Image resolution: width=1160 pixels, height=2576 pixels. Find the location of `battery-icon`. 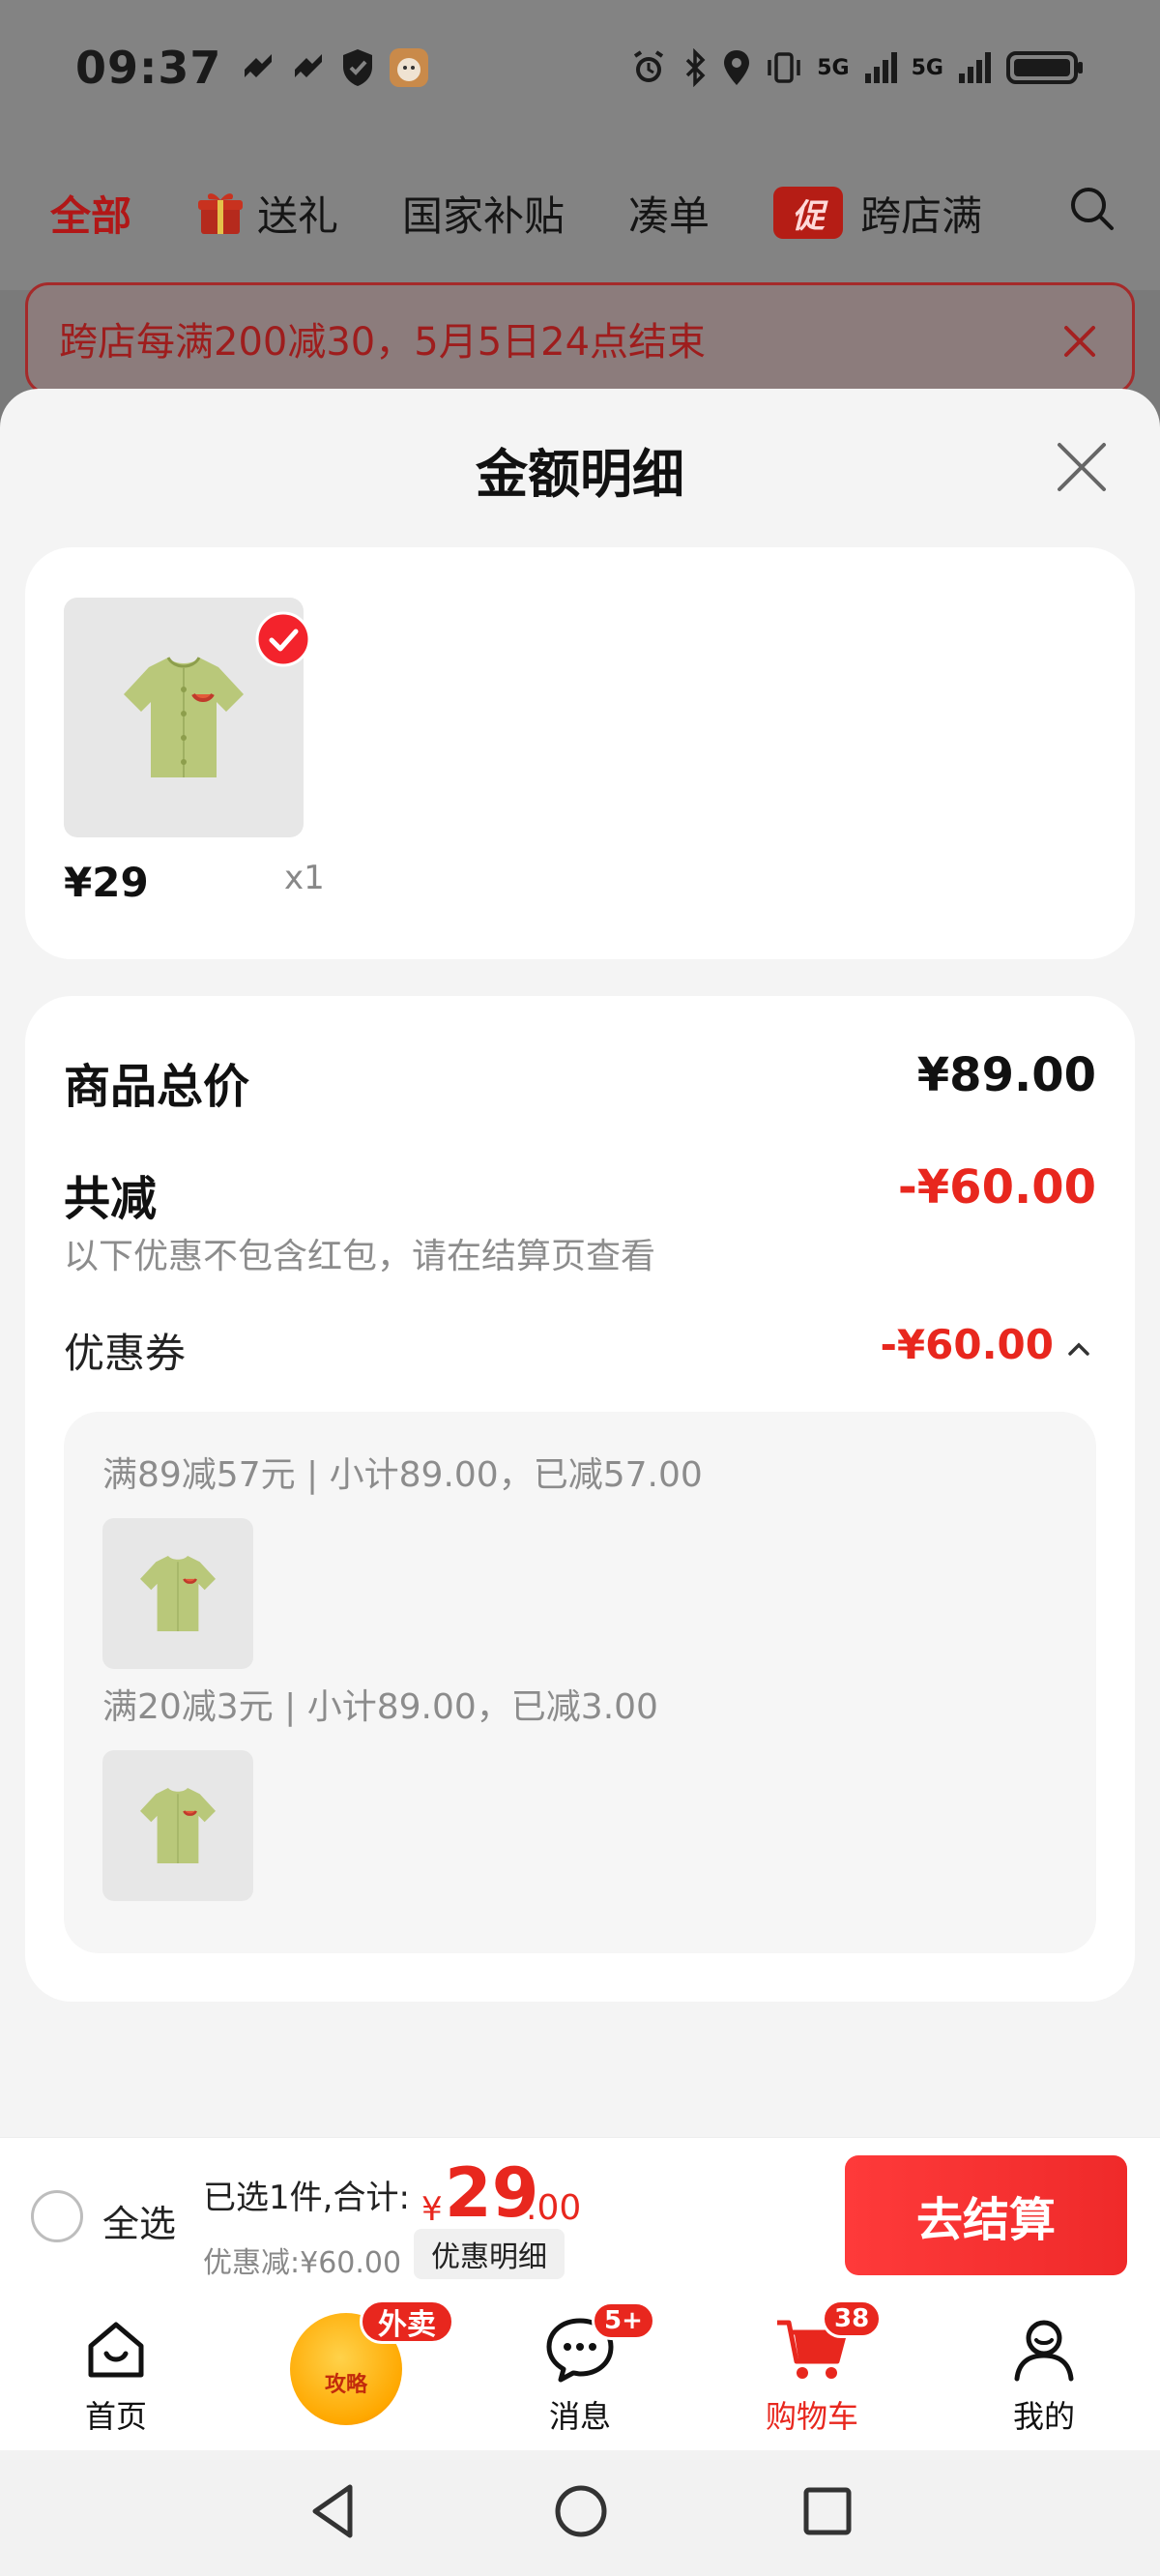

battery-icon is located at coordinates (1045, 67).